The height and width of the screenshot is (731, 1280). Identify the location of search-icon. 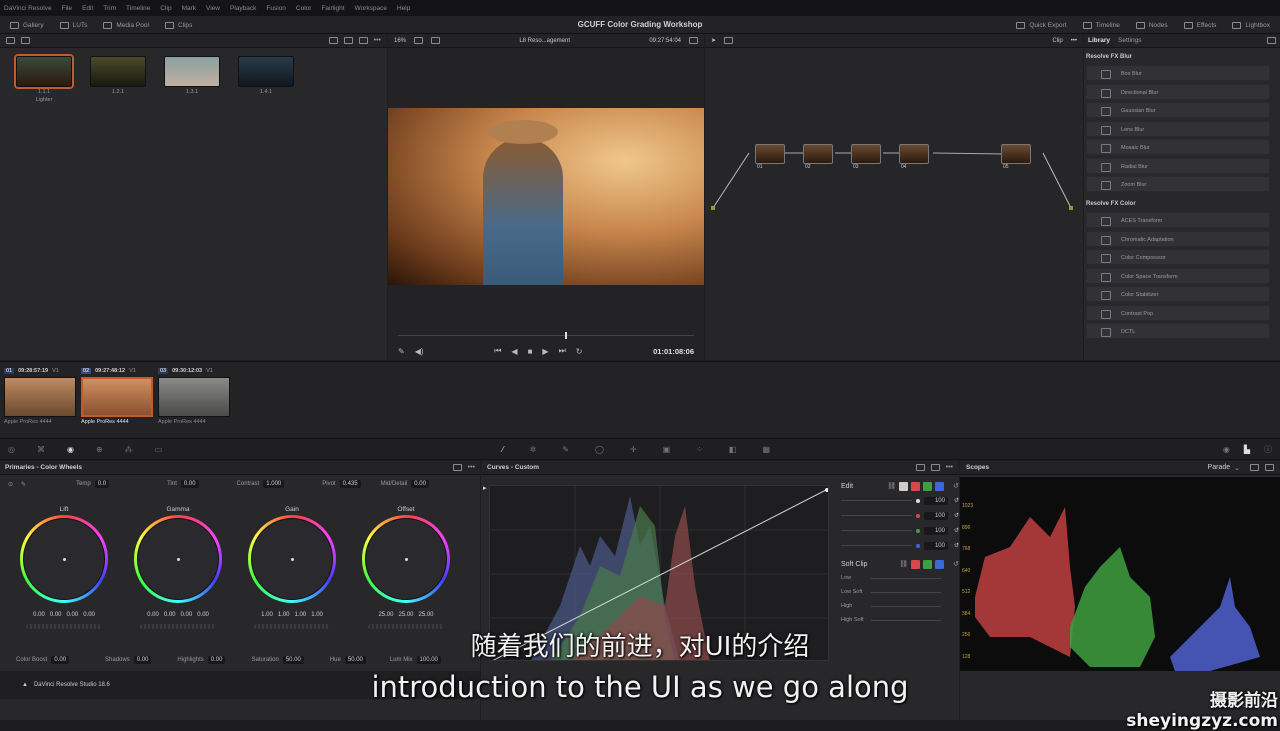
(1271, 40).